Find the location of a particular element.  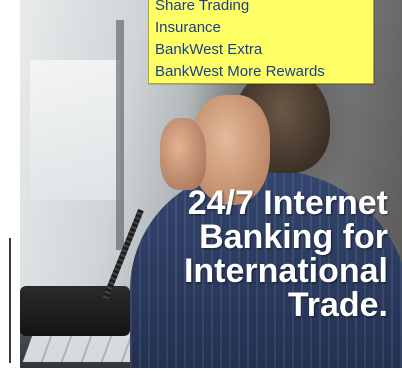

menu-item-insurance: Insurance is located at coordinates (261, 28).